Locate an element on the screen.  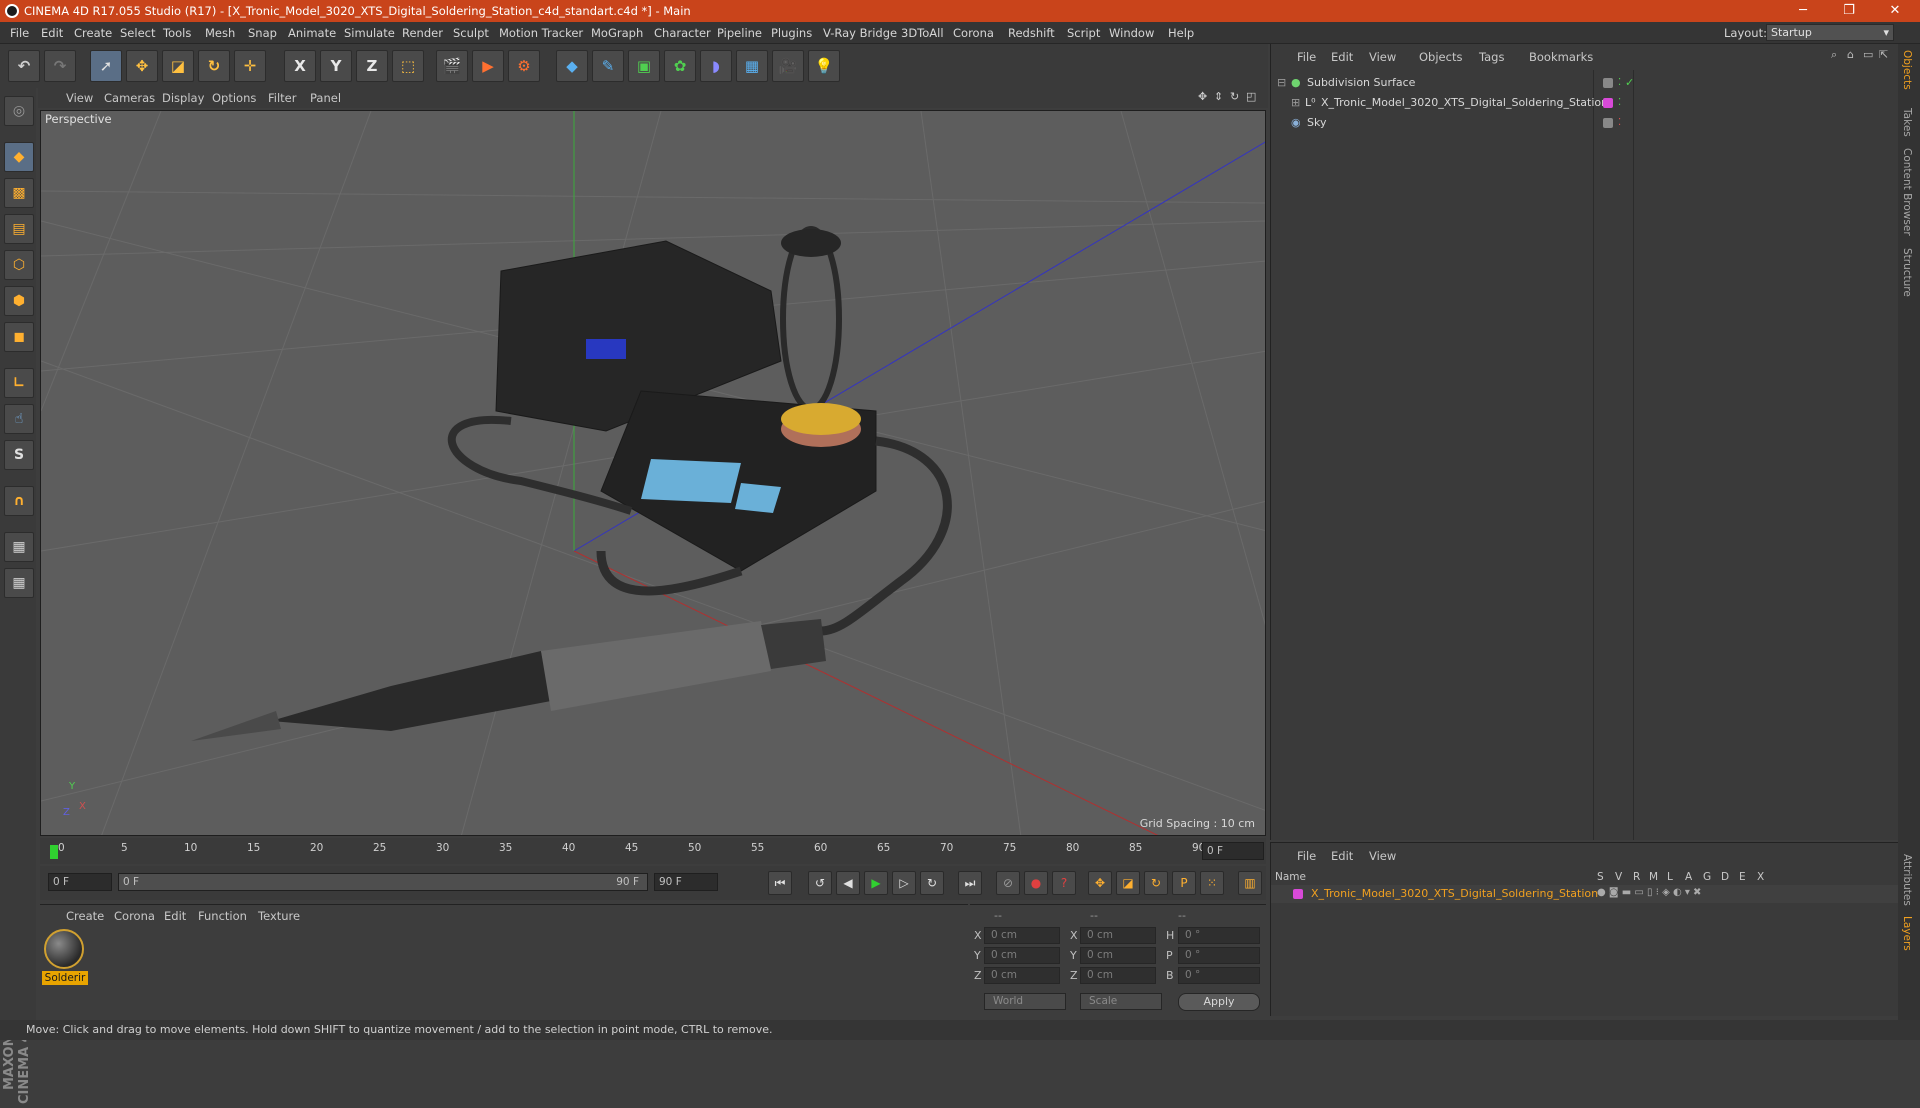
menu-corona: Corona is located at coordinates (973, 33).